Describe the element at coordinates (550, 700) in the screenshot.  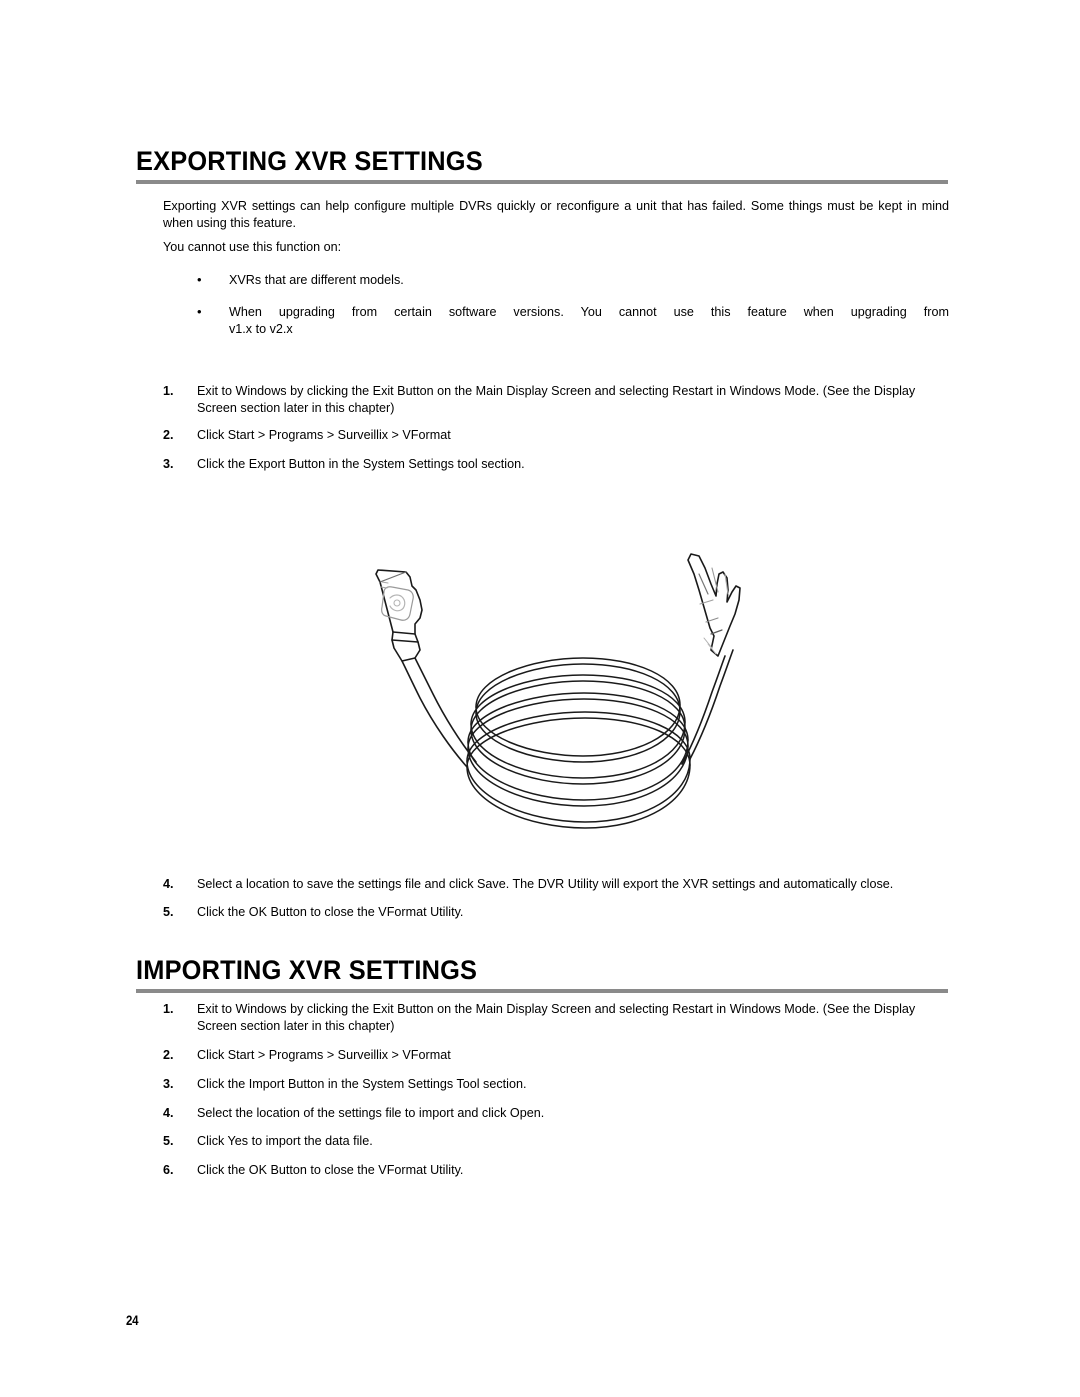
I see `usb-cable-illustration` at that location.